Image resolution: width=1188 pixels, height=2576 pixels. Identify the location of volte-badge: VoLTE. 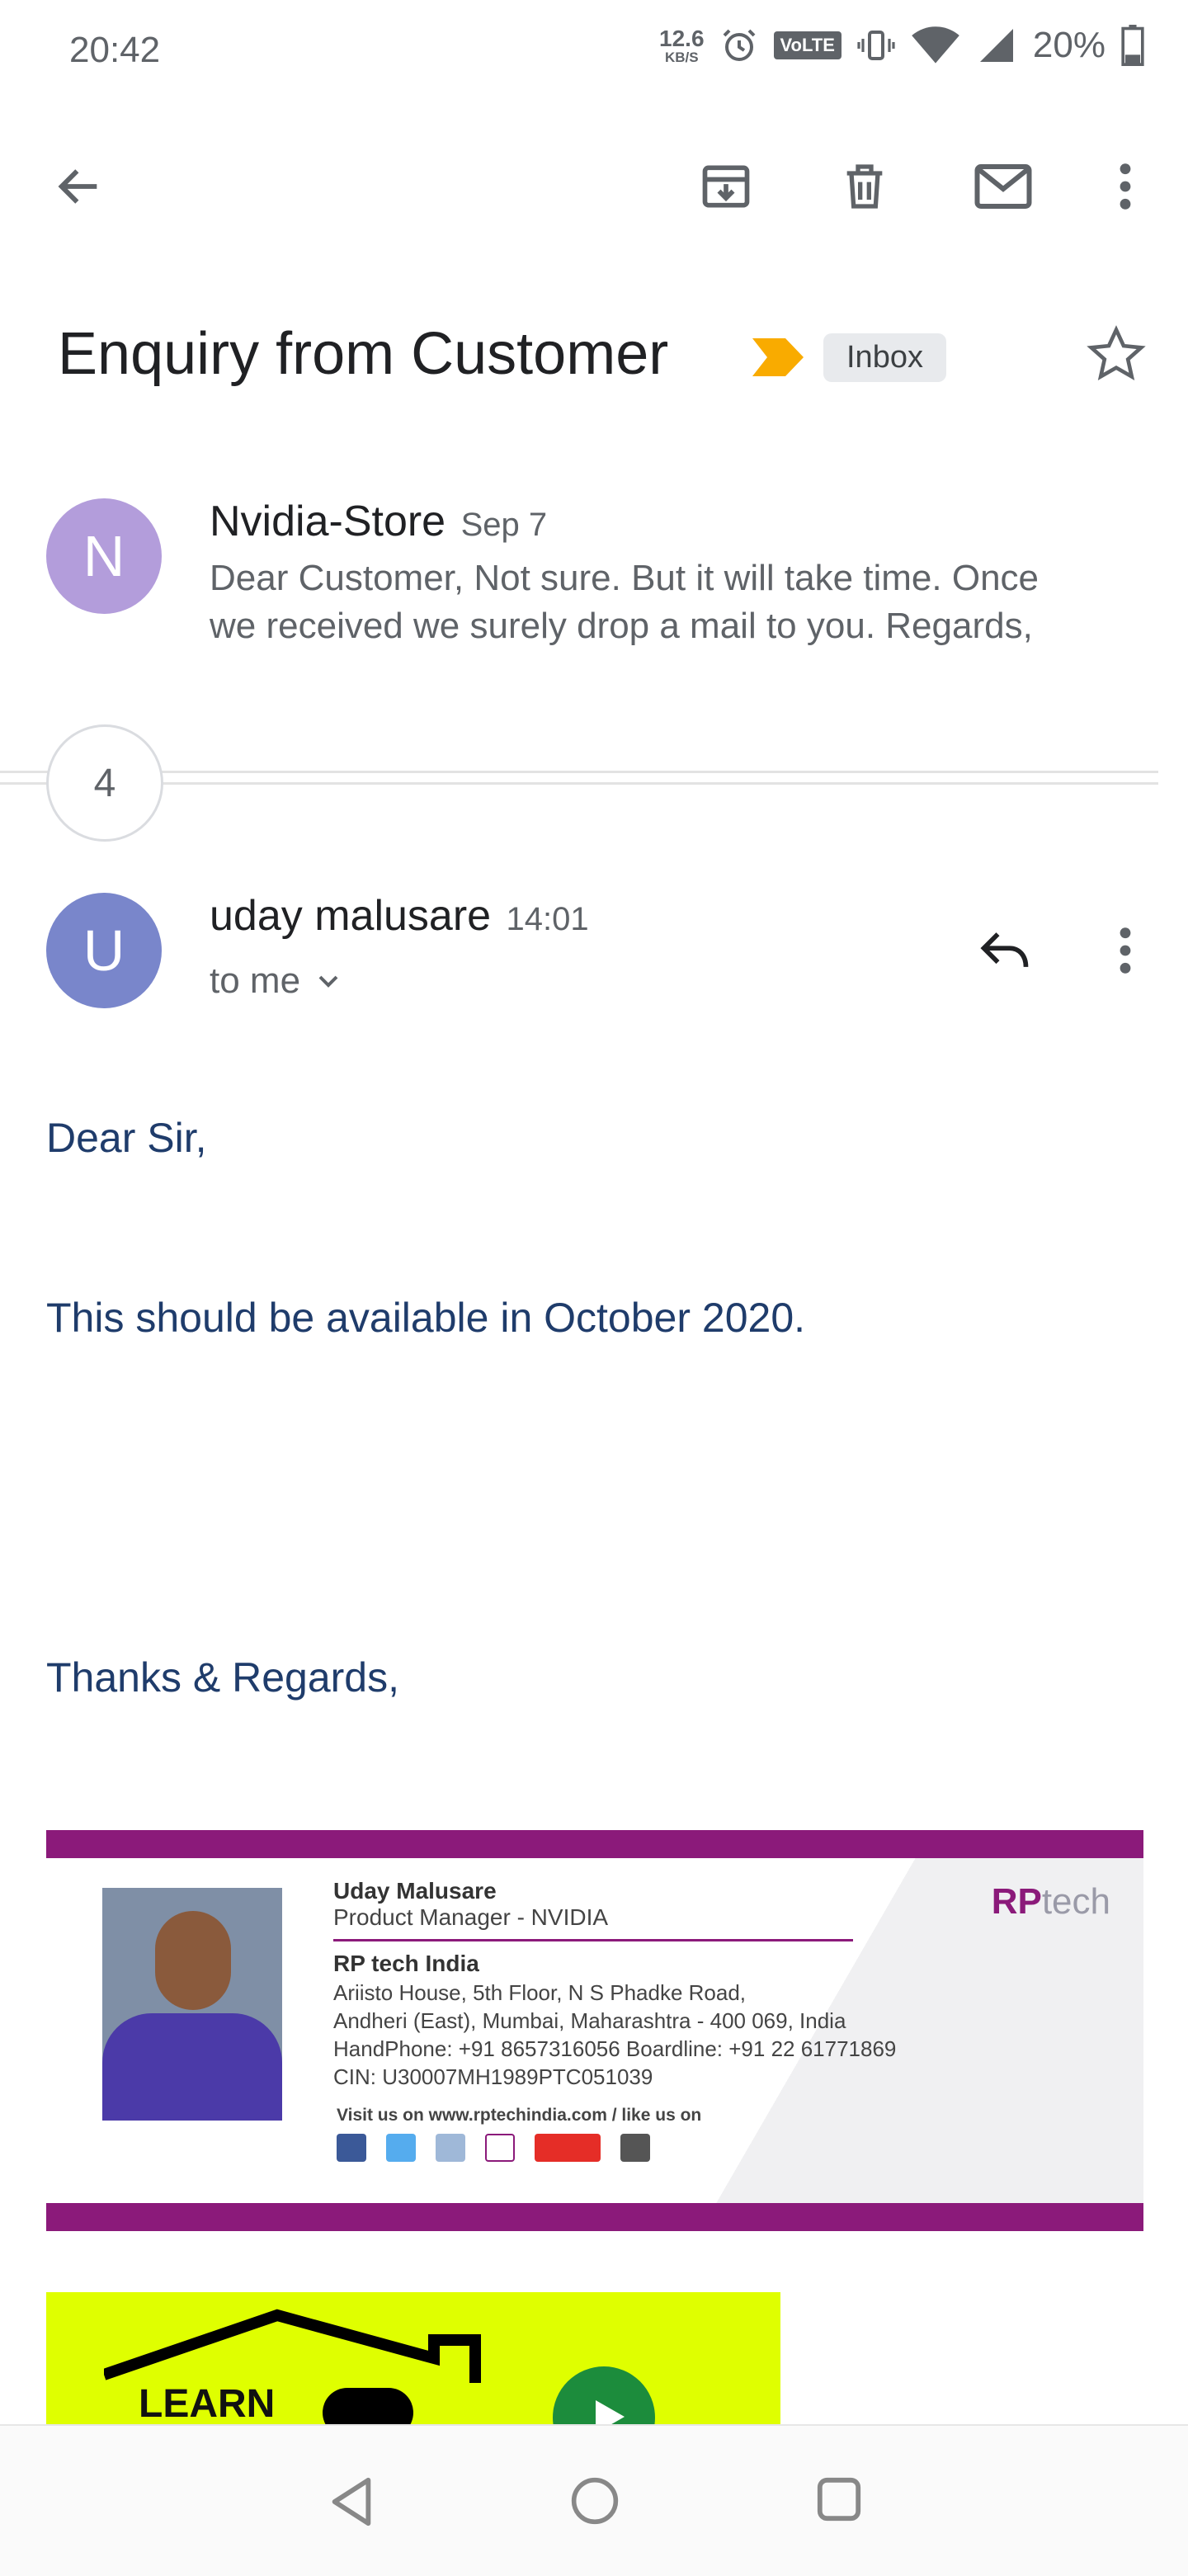
(807, 45).